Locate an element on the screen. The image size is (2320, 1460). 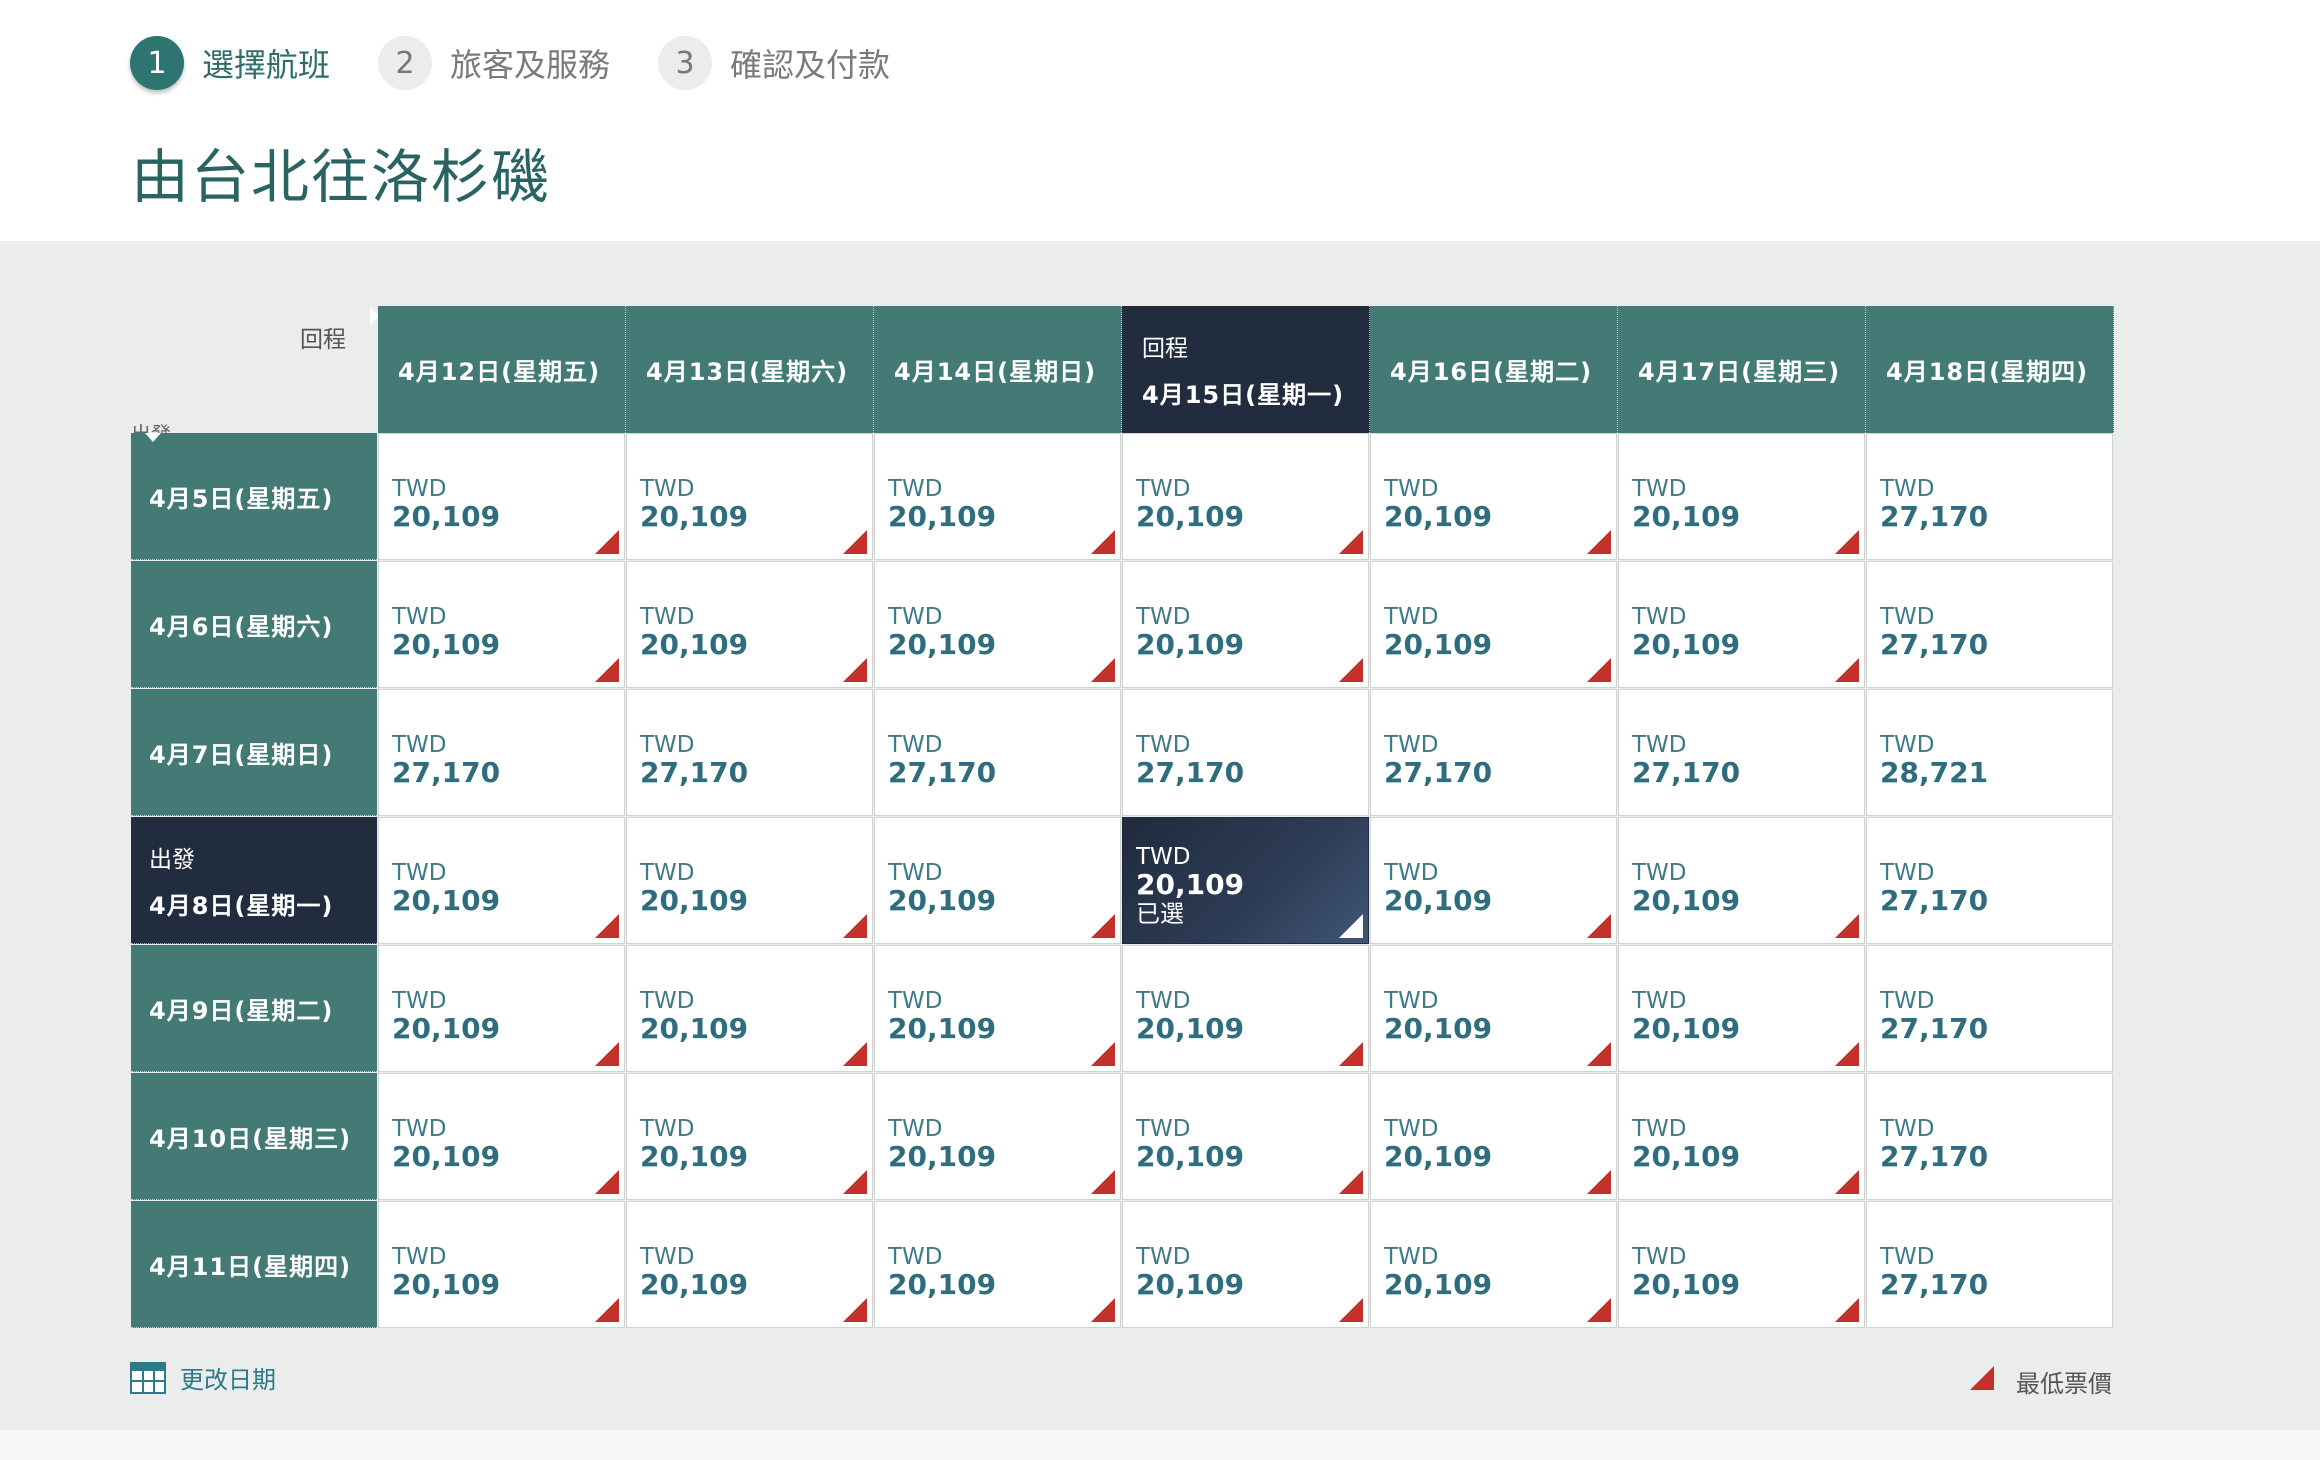
depart-date-header: 出發 4月8日(星期一) is located at coordinates (254, 880).